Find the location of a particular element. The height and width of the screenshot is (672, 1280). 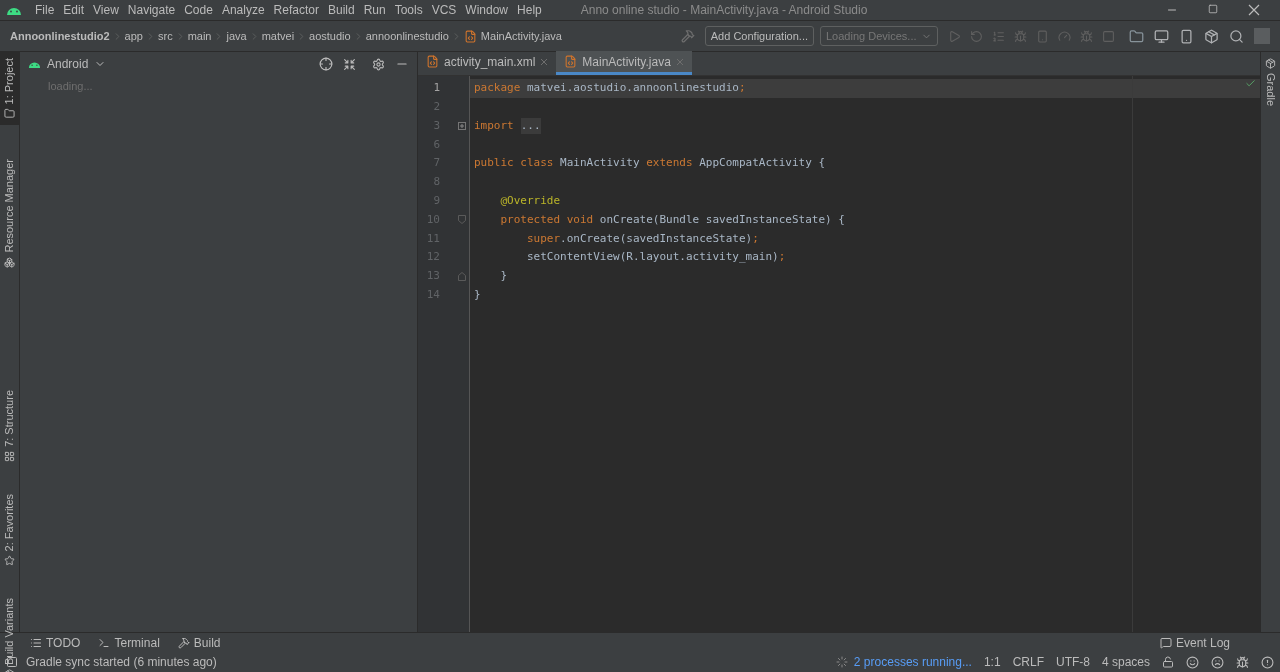

phone-icon is located at coordinates (1186, 36).